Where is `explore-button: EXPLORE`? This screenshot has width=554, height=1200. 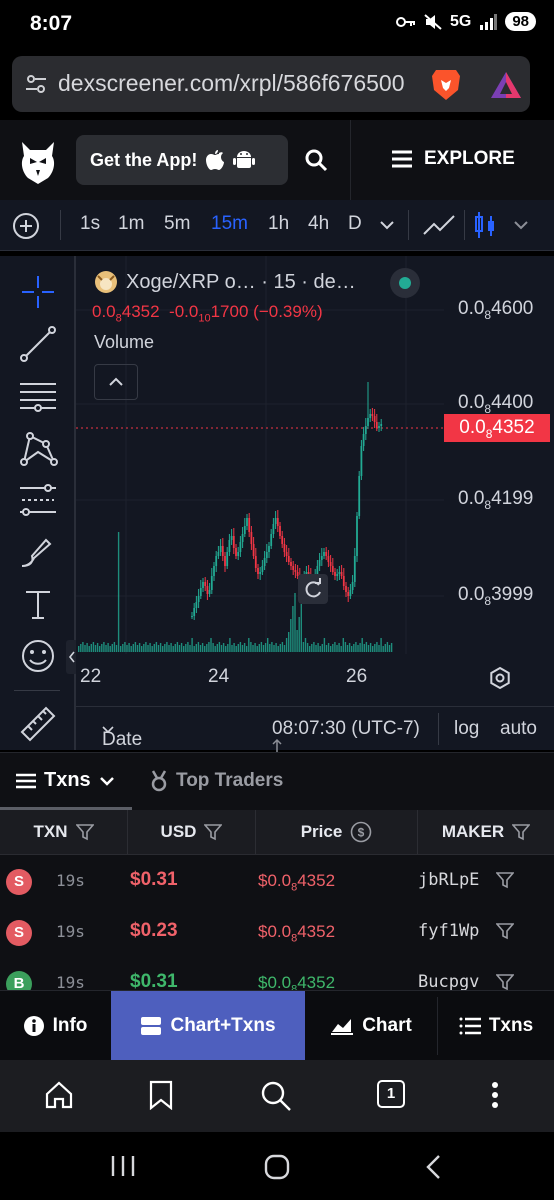
explore-button: EXPLORE is located at coordinates (453, 159).